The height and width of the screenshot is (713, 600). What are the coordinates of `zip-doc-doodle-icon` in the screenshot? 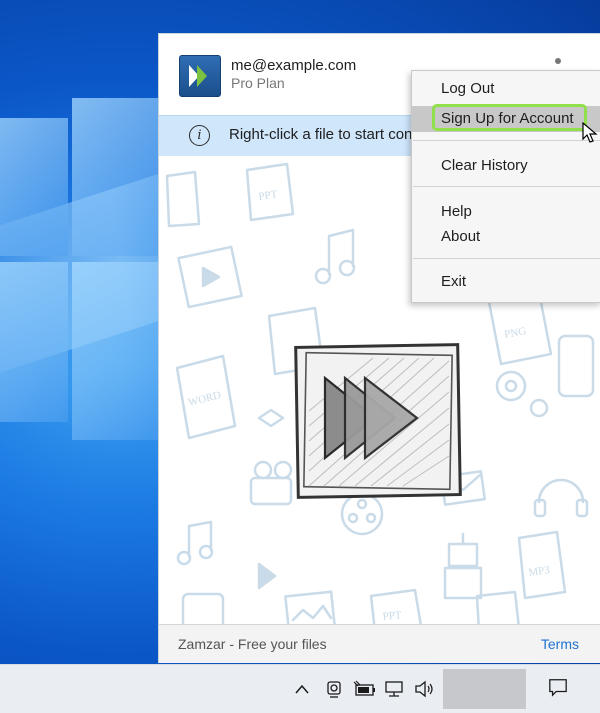 It's located at (497, 607).